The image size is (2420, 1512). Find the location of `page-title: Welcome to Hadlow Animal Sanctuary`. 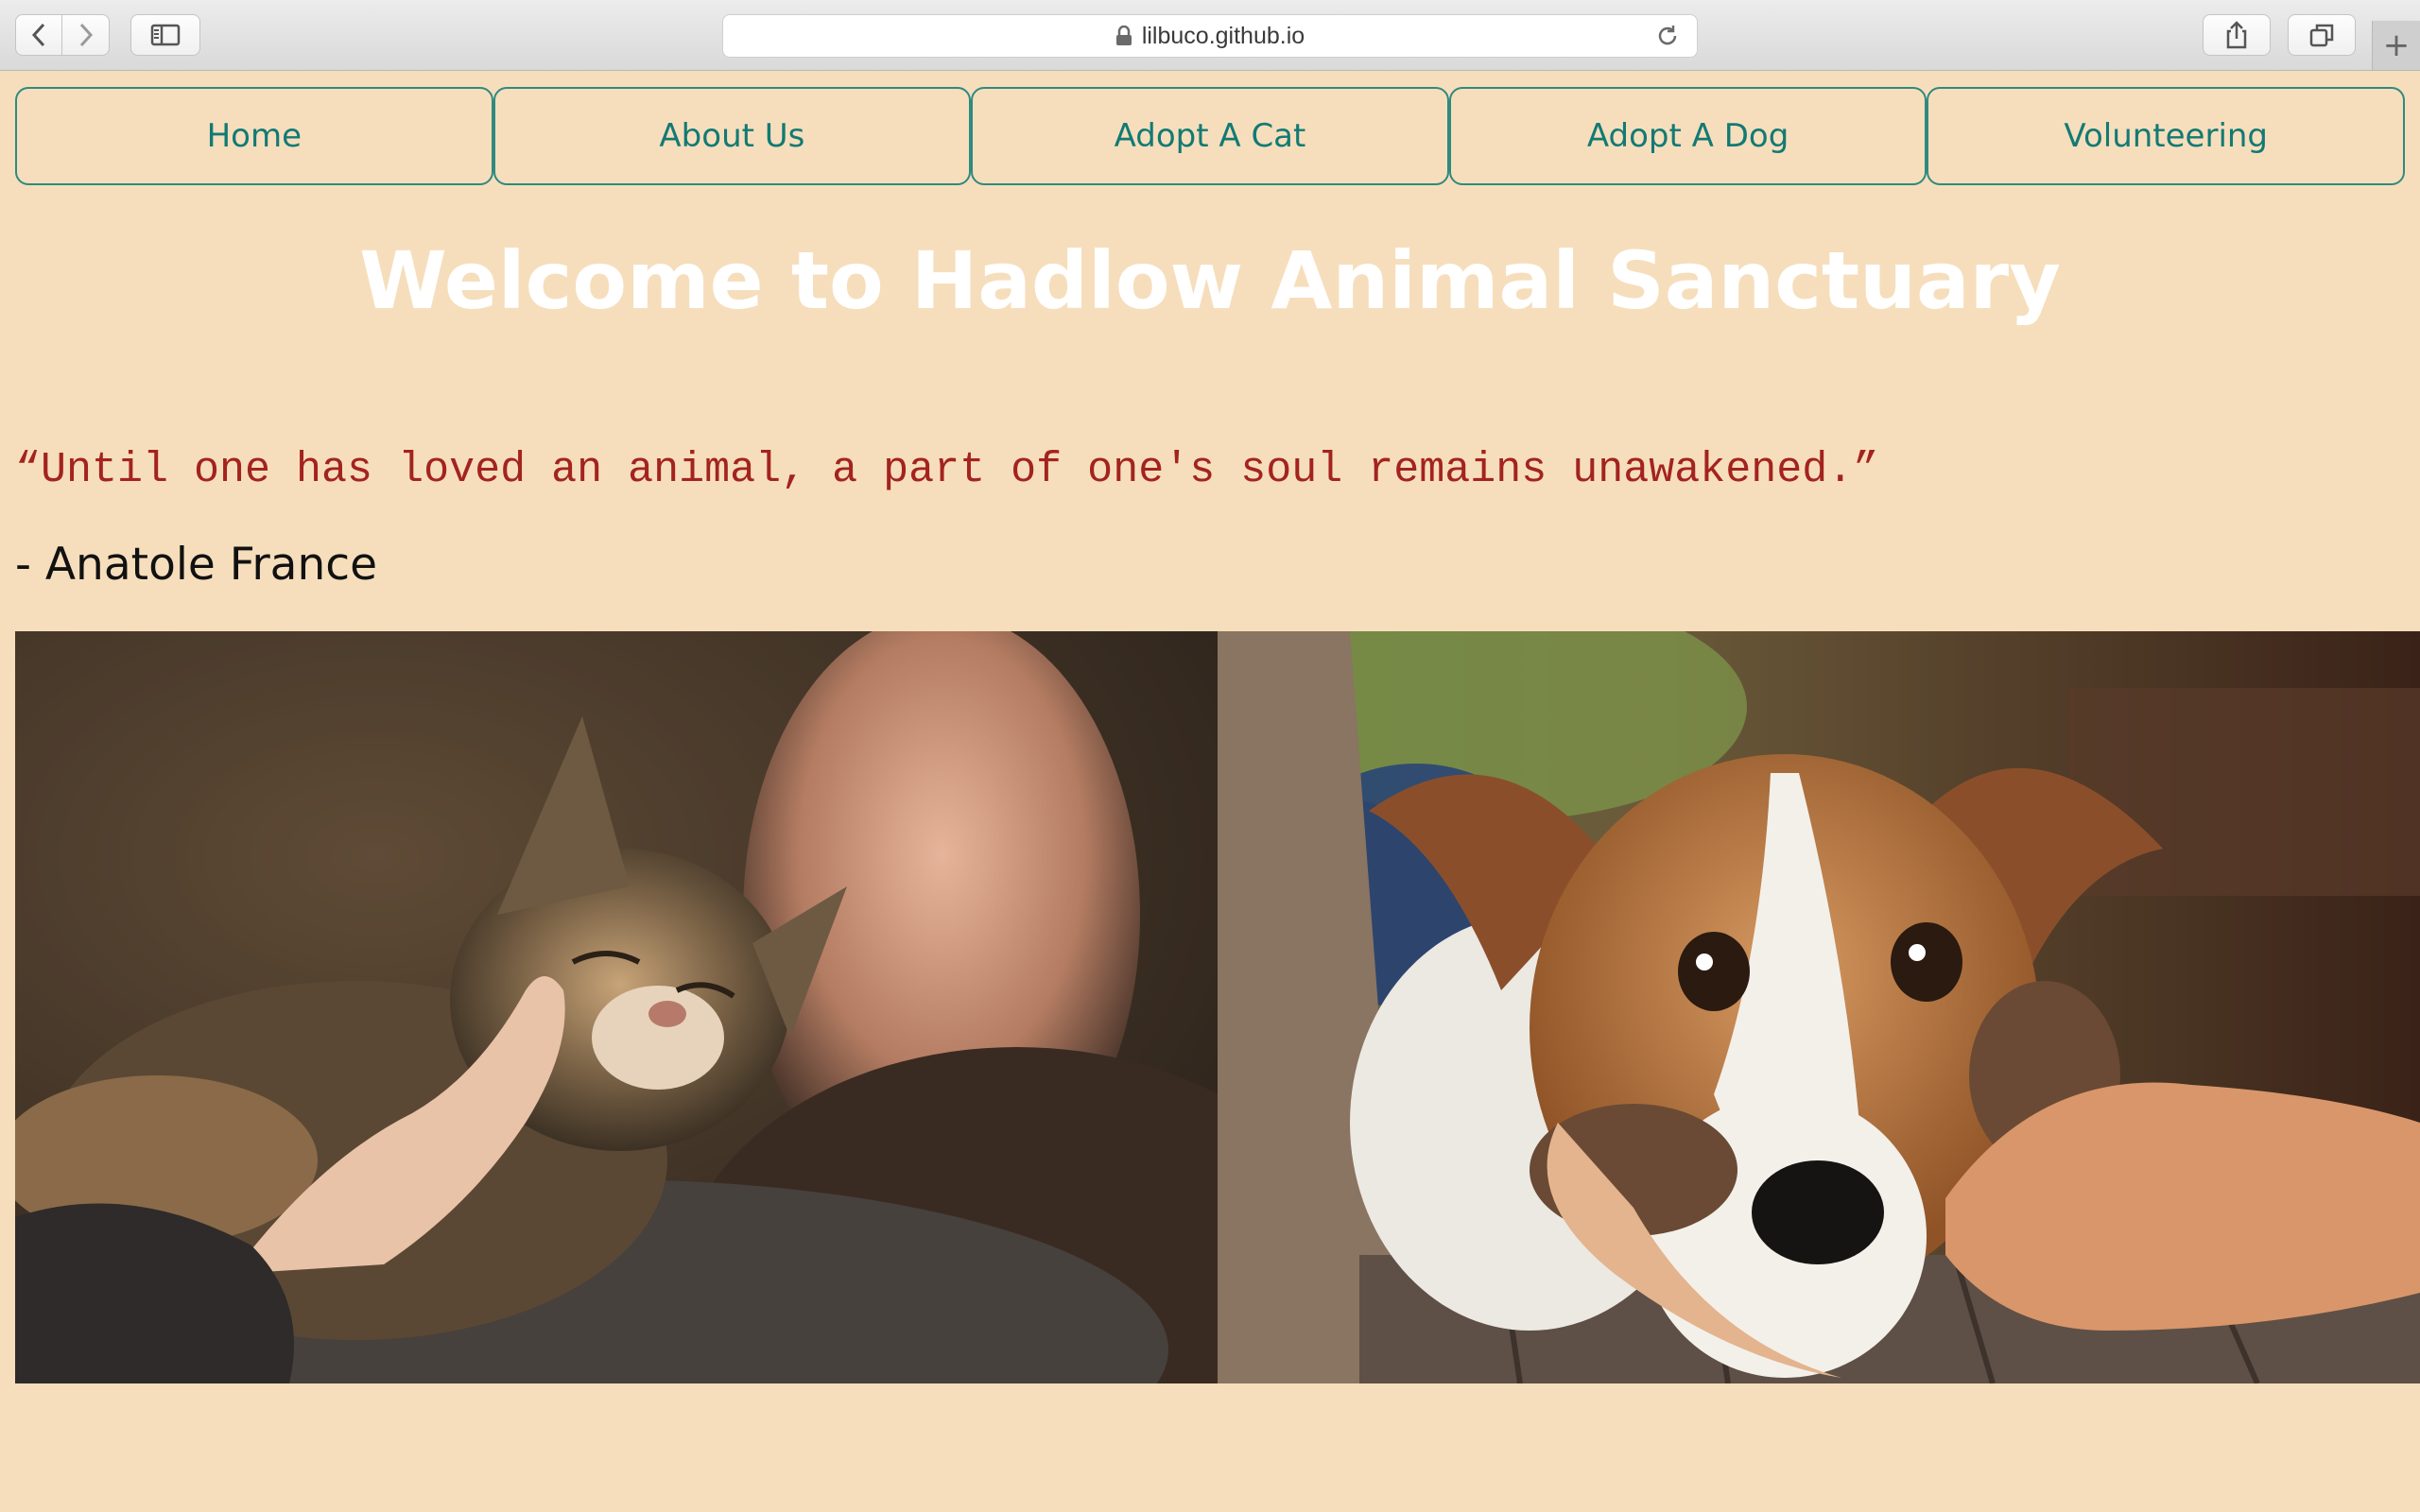

page-title: Welcome to Hadlow Animal Sanctuary is located at coordinates (1210, 280).